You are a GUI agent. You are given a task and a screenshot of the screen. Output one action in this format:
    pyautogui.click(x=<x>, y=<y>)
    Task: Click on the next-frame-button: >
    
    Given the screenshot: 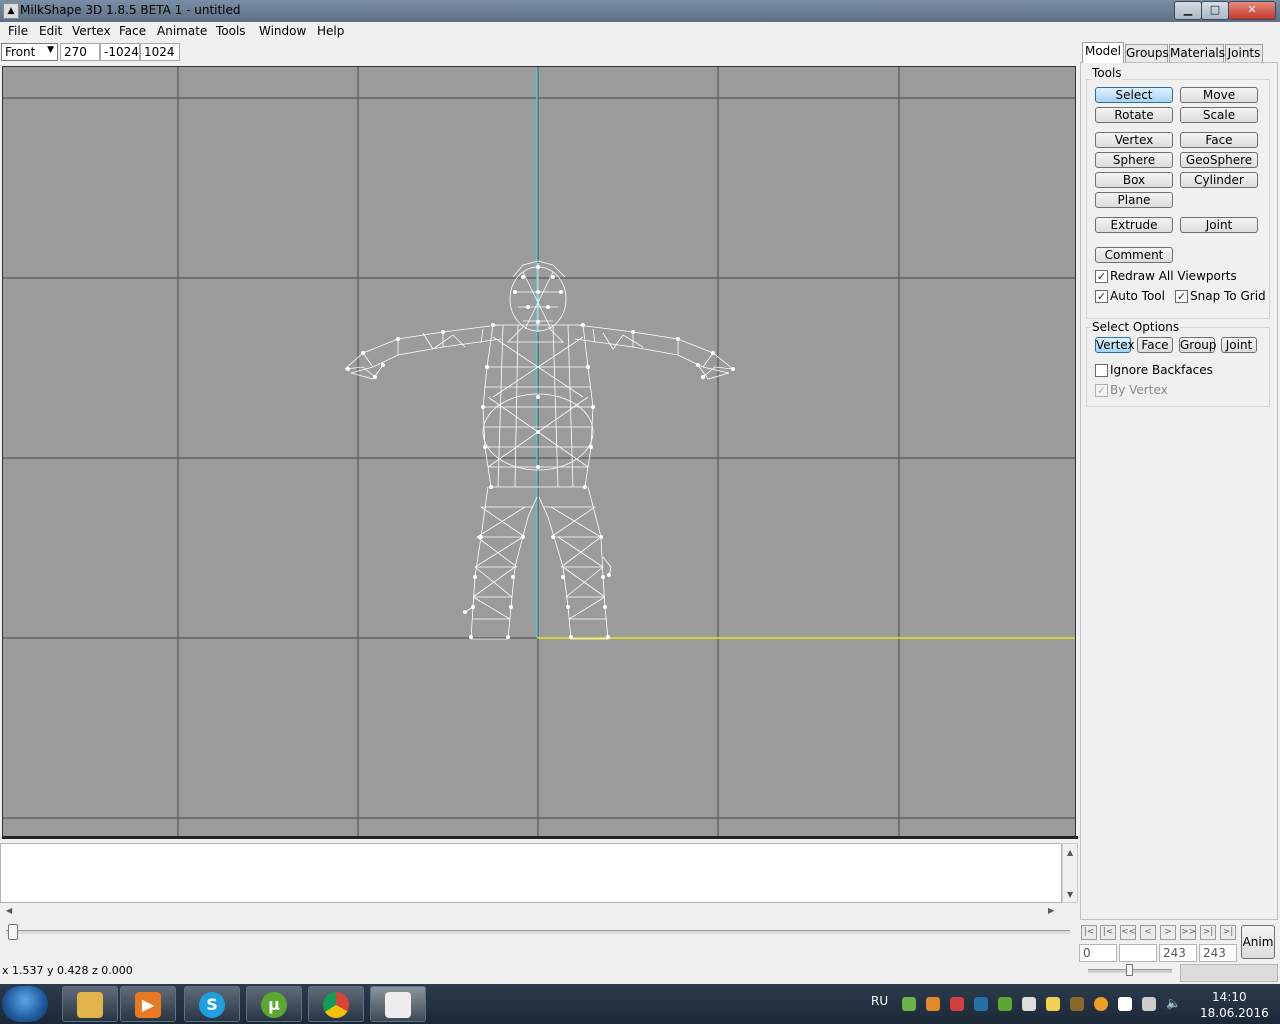 What is the action you would take?
    pyautogui.click(x=1168, y=932)
    